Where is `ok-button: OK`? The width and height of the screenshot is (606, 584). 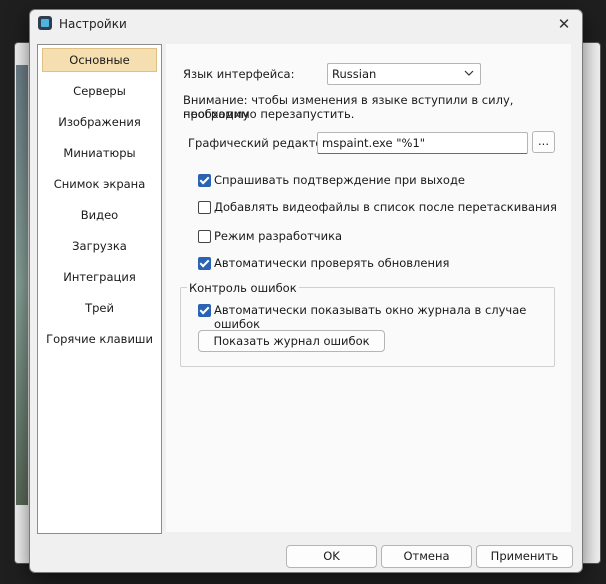 ok-button: OK is located at coordinates (331, 556).